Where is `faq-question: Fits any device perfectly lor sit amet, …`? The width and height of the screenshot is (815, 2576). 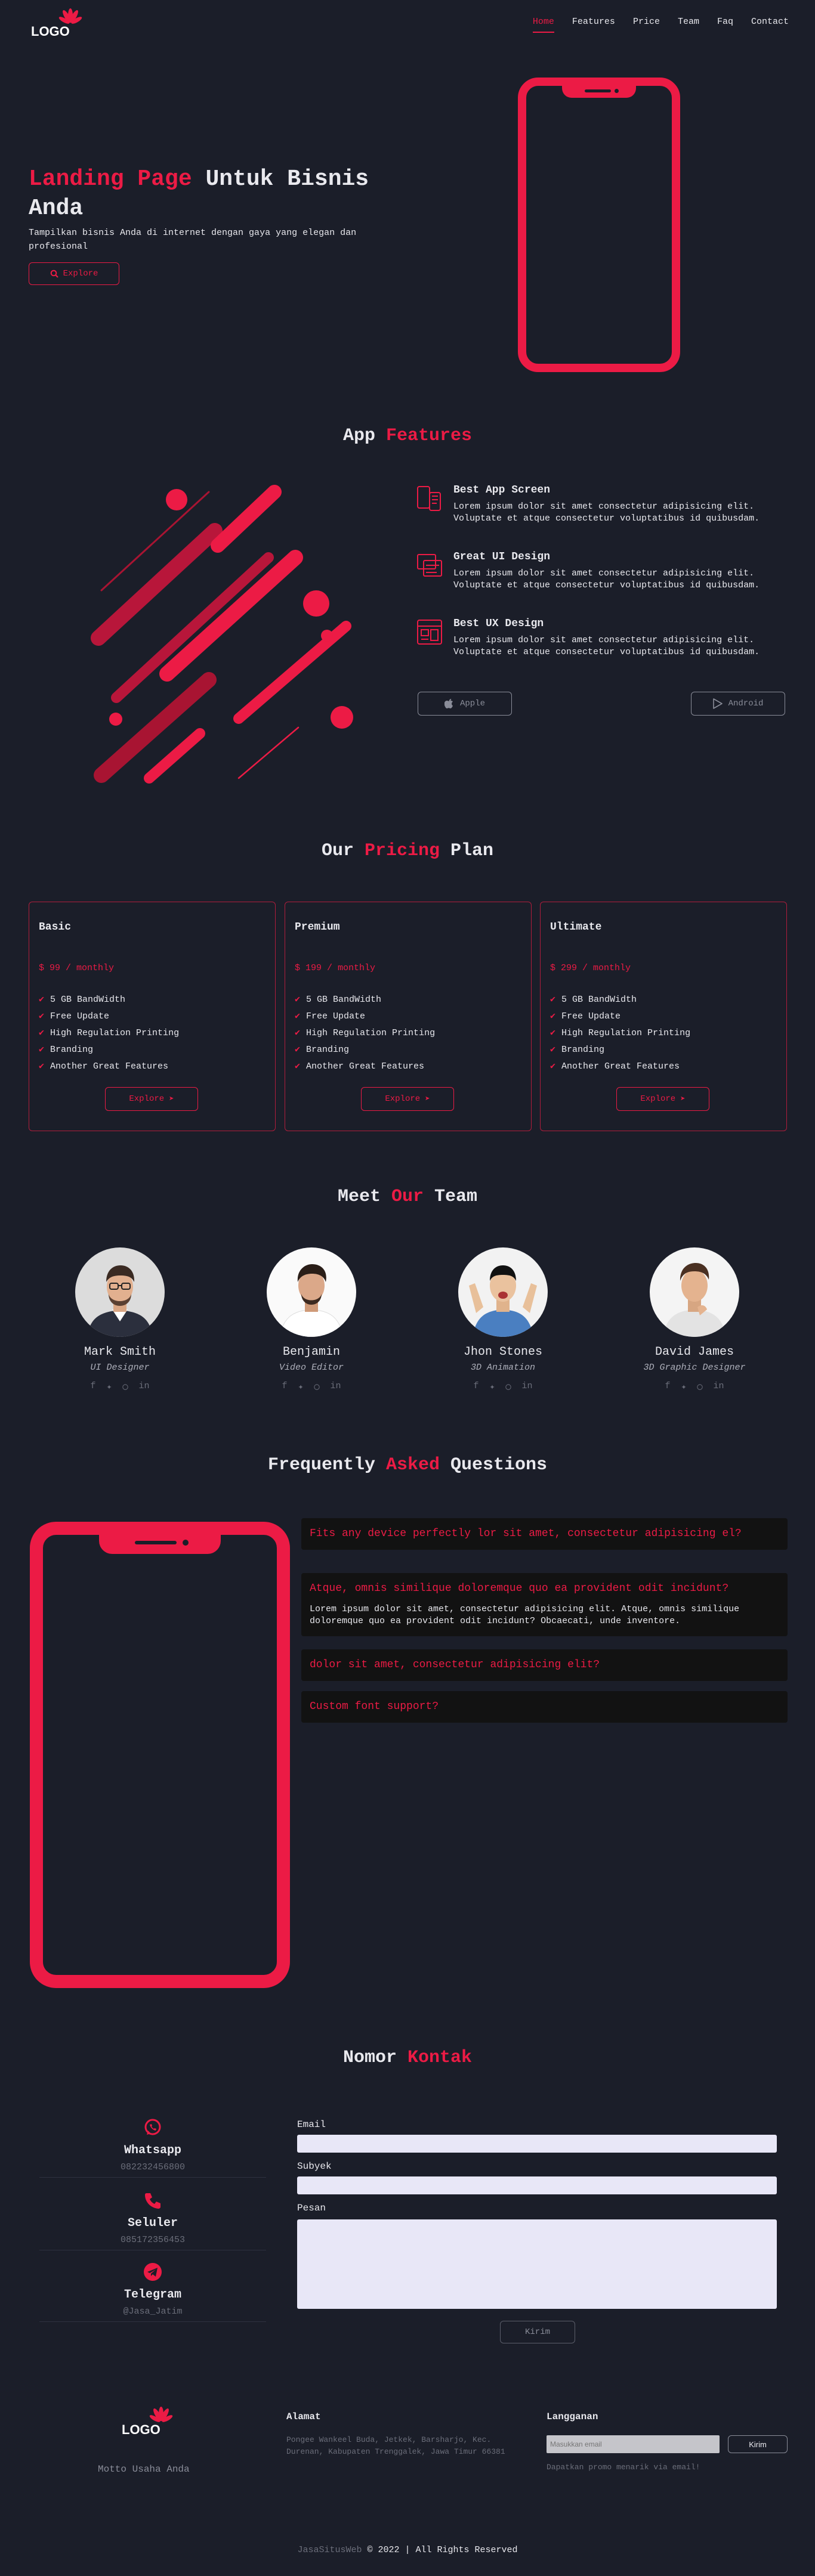
faq-question: Fits any device perfectly lor sit amet, … is located at coordinates (526, 1534).